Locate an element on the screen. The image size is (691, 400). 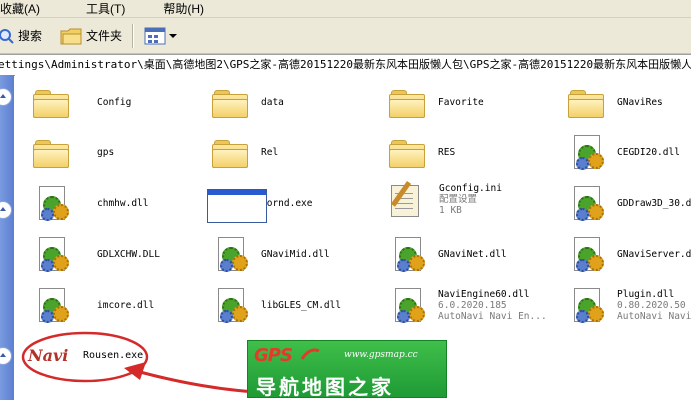
toolbar: 搜索 文件夹 is located at coordinates (345, 36).